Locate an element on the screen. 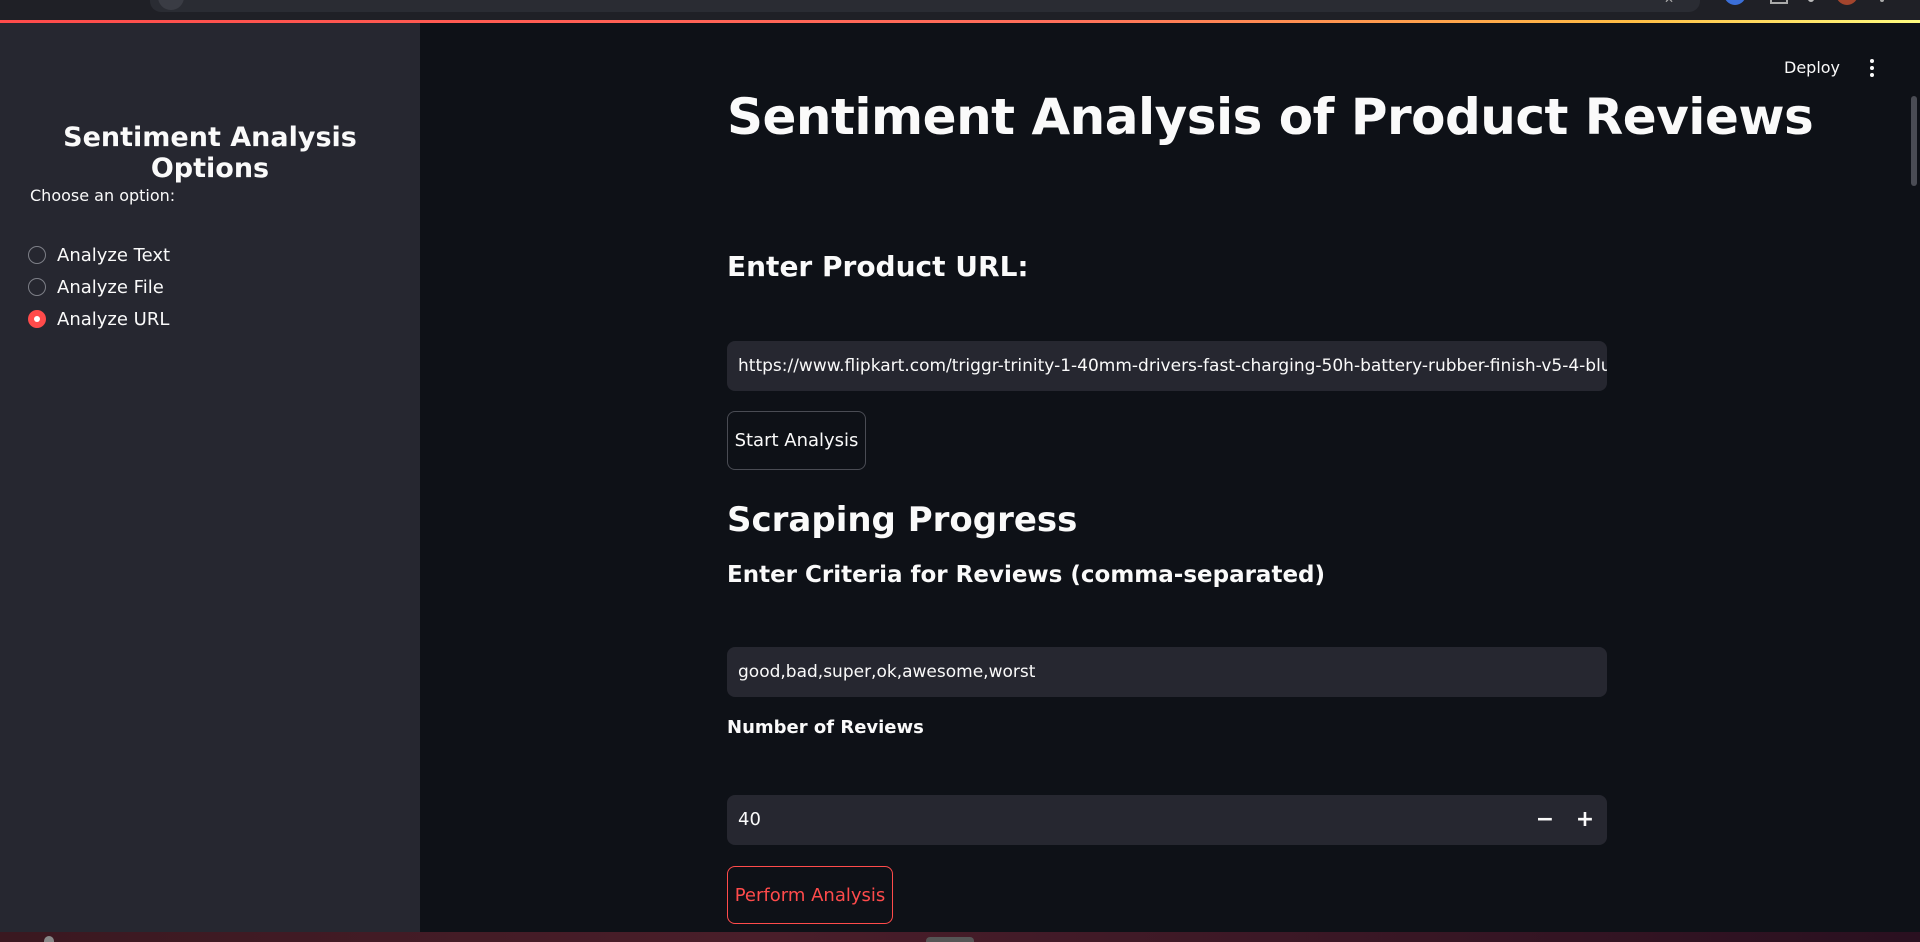  deploy-button: Deploy is located at coordinates (1812, 68).